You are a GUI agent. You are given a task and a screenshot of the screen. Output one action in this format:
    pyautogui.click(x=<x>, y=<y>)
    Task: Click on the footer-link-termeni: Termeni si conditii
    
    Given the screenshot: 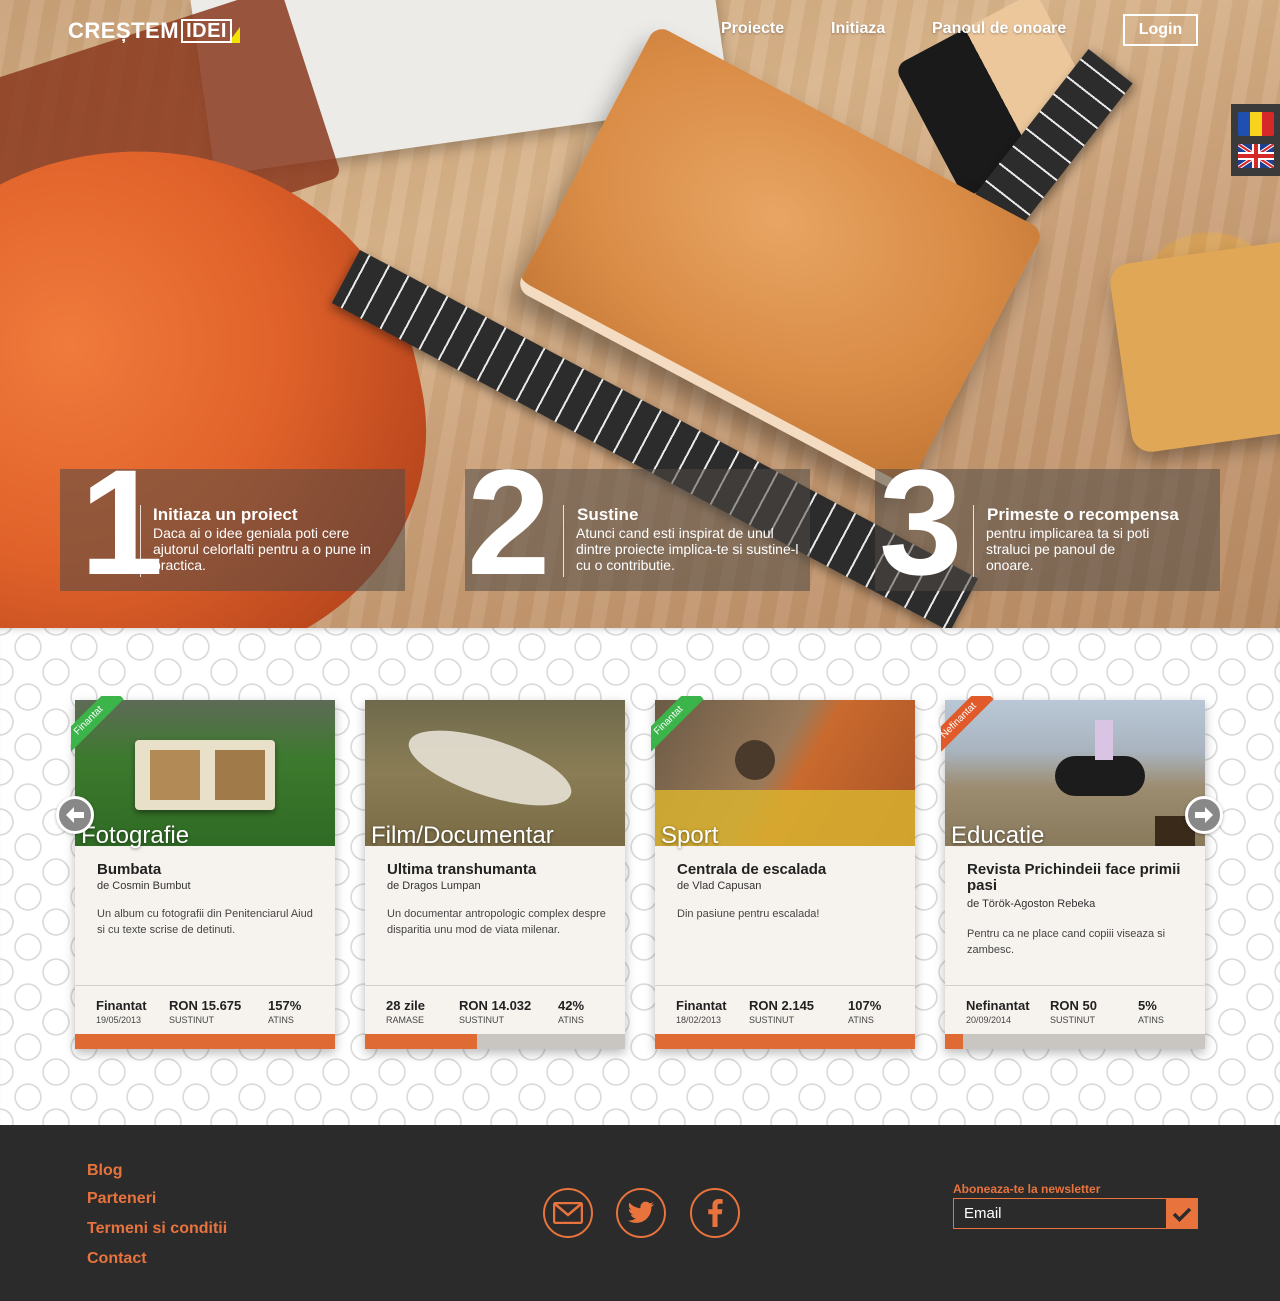 What is the action you would take?
    pyautogui.click(x=157, y=1229)
    